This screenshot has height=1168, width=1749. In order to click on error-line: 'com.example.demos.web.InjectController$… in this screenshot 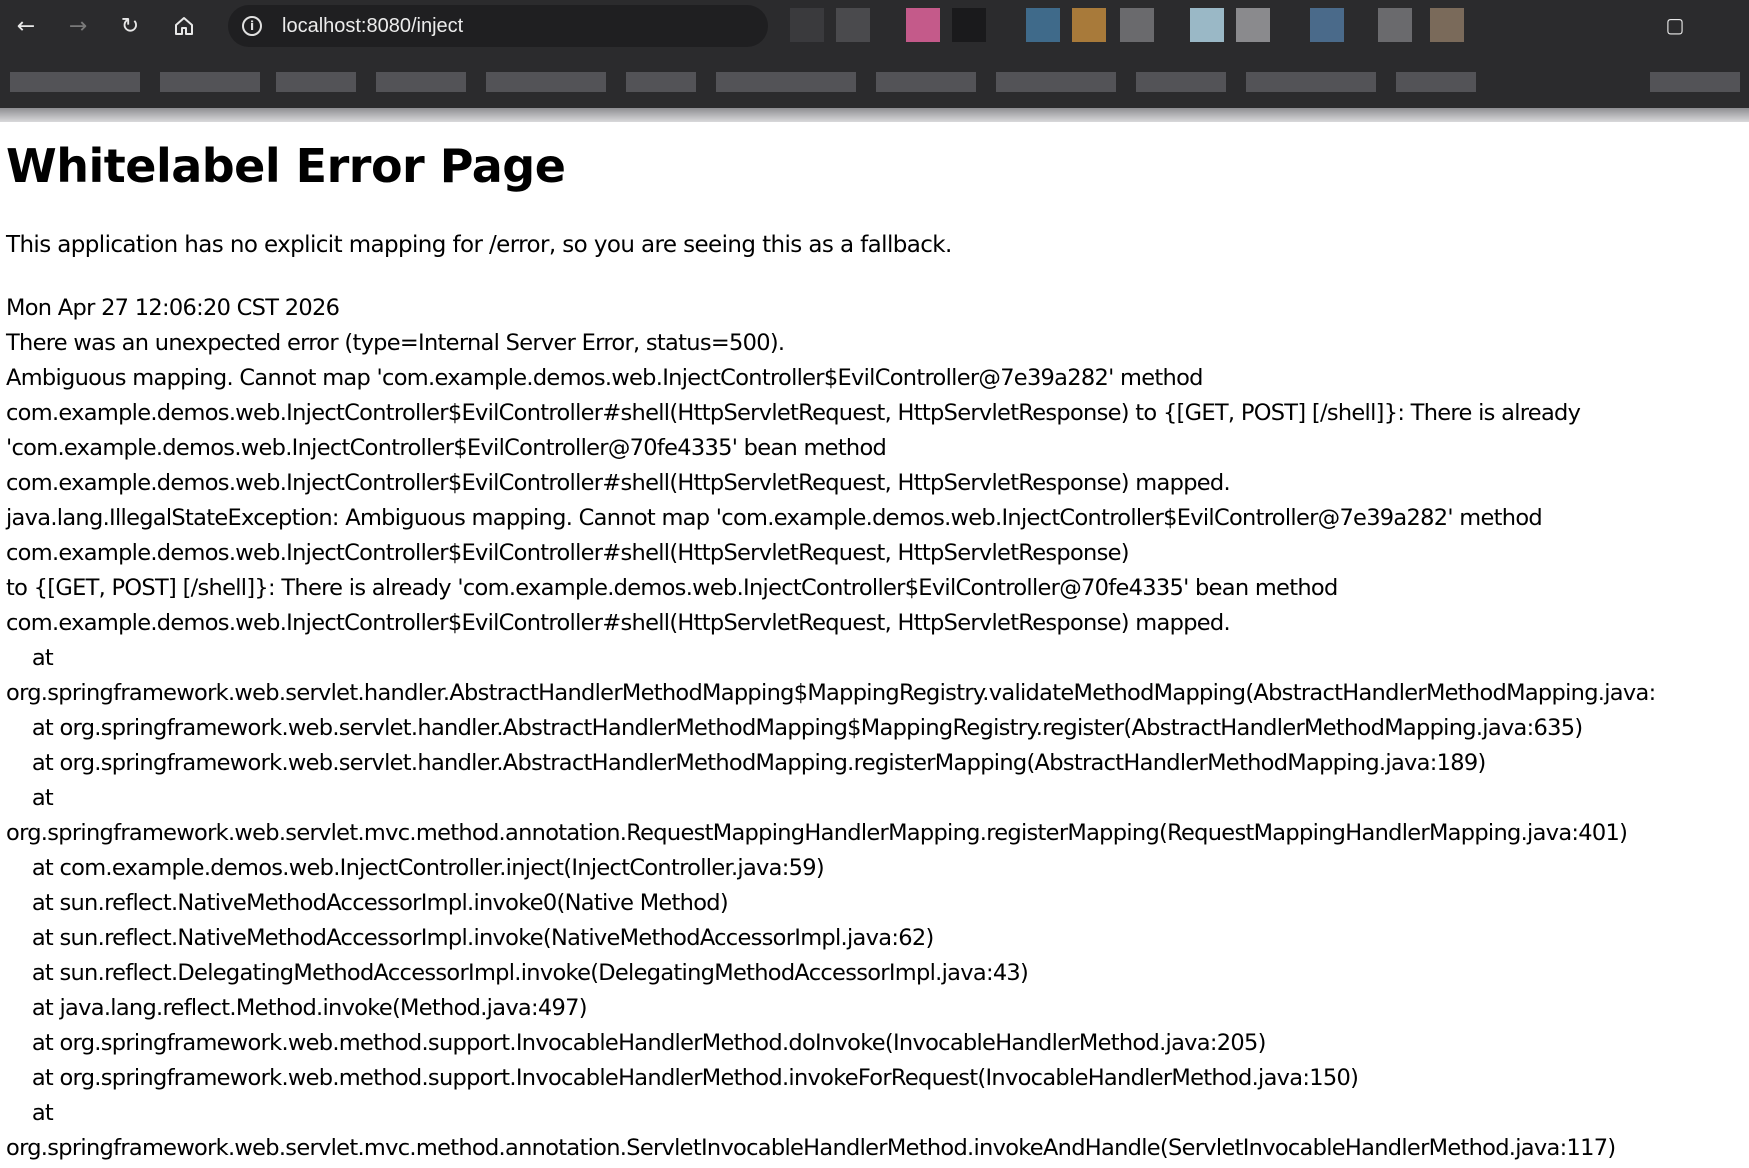, I will do `click(446, 448)`.